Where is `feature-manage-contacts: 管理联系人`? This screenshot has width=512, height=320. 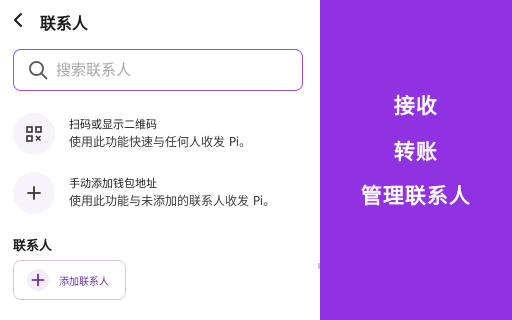 feature-manage-contacts: 管理联系人 is located at coordinates (416, 196).